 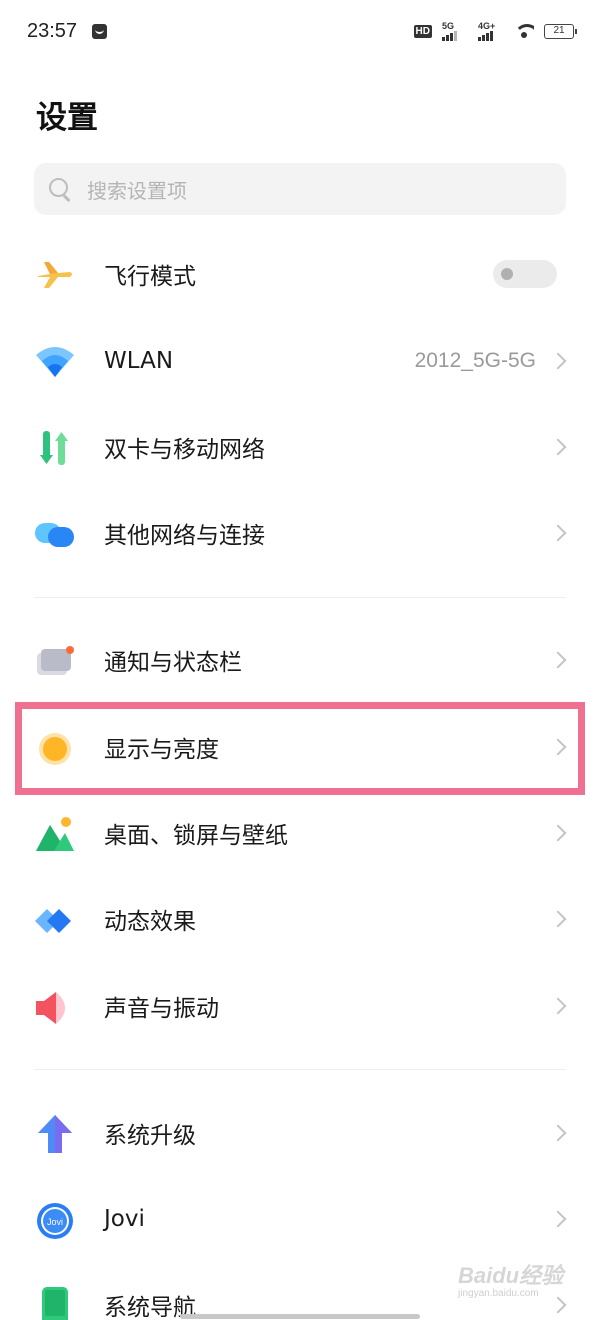 I want to click on battery-icon: 21, so click(x=560, y=31).